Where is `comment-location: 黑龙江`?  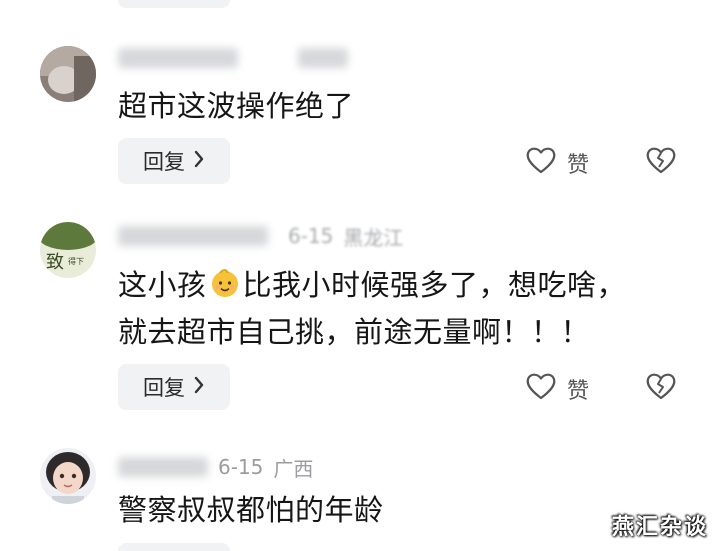
comment-location: 黑龙江 is located at coordinates (373, 237).